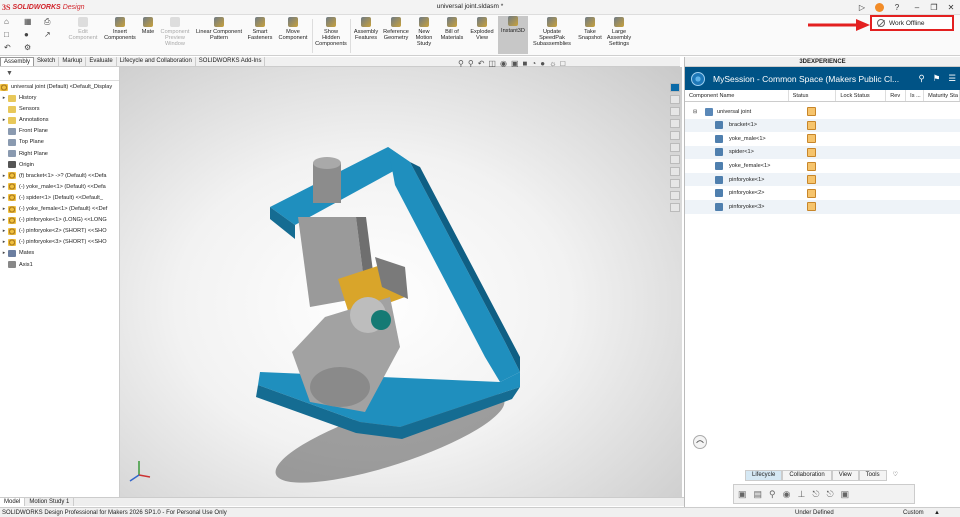 Image resolution: width=960 pixels, height=517 pixels. Describe the element at coordinates (47, 61) in the screenshot. I see `tab-sketch: Sketch` at that location.